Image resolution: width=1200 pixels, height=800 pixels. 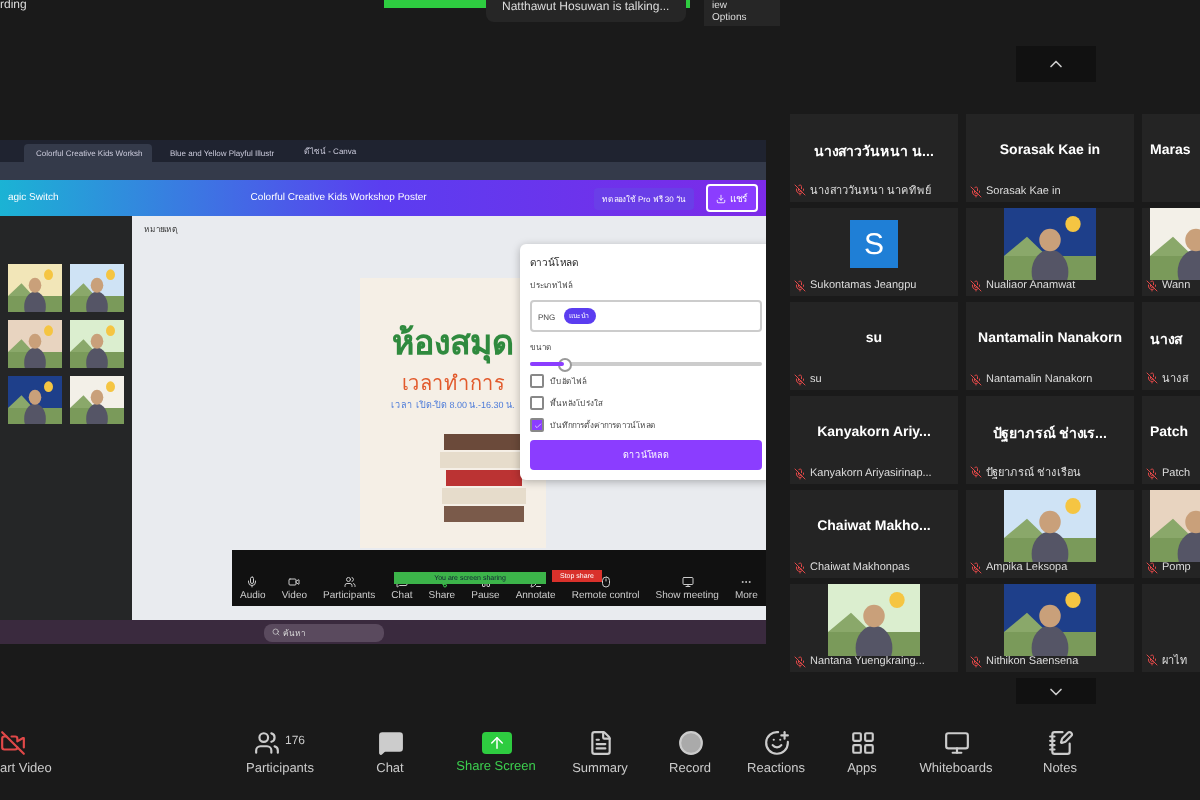 I want to click on document-icon, so click(x=600, y=742).